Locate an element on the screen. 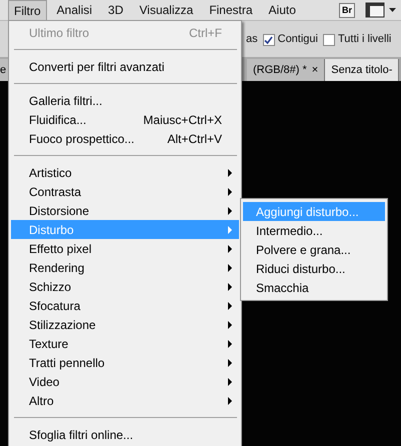 The image size is (401, 446). tab-title: Senza titolo- is located at coordinates (361, 70).